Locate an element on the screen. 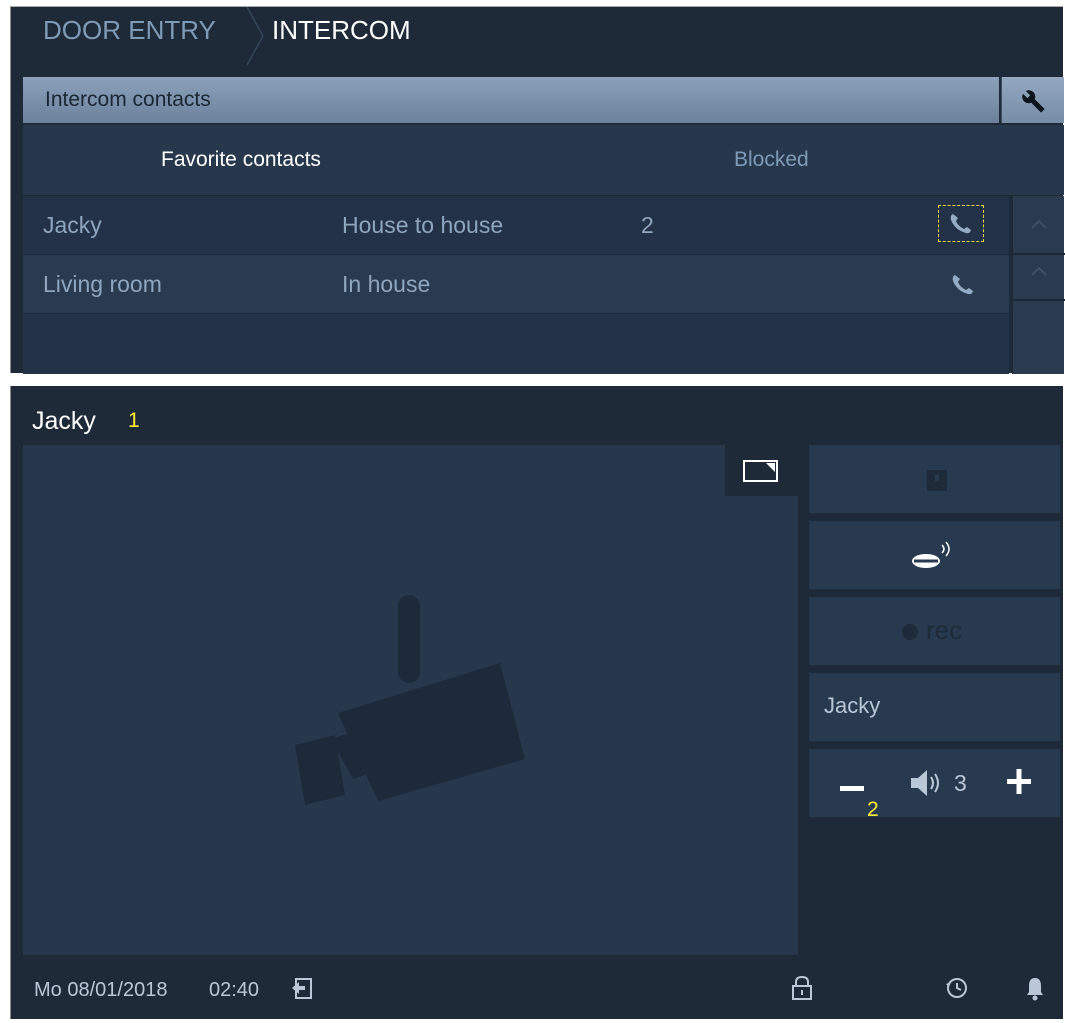 The width and height of the screenshot is (1065, 1023). status-bar: Mo 08/01/2018 02:40 is located at coordinates (537, 988).